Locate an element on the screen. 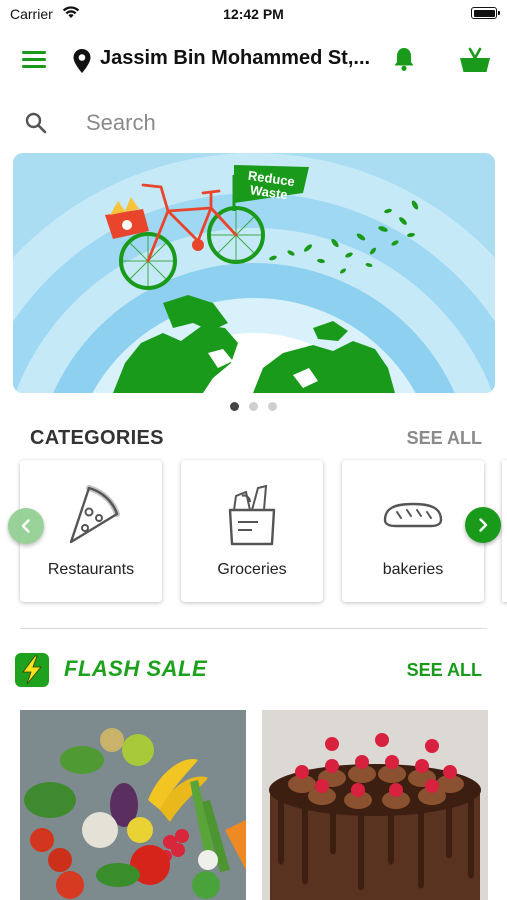 This screenshot has width=507, height=900. status-bar: Carrier 12:42 PM is located at coordinates (253, 14).